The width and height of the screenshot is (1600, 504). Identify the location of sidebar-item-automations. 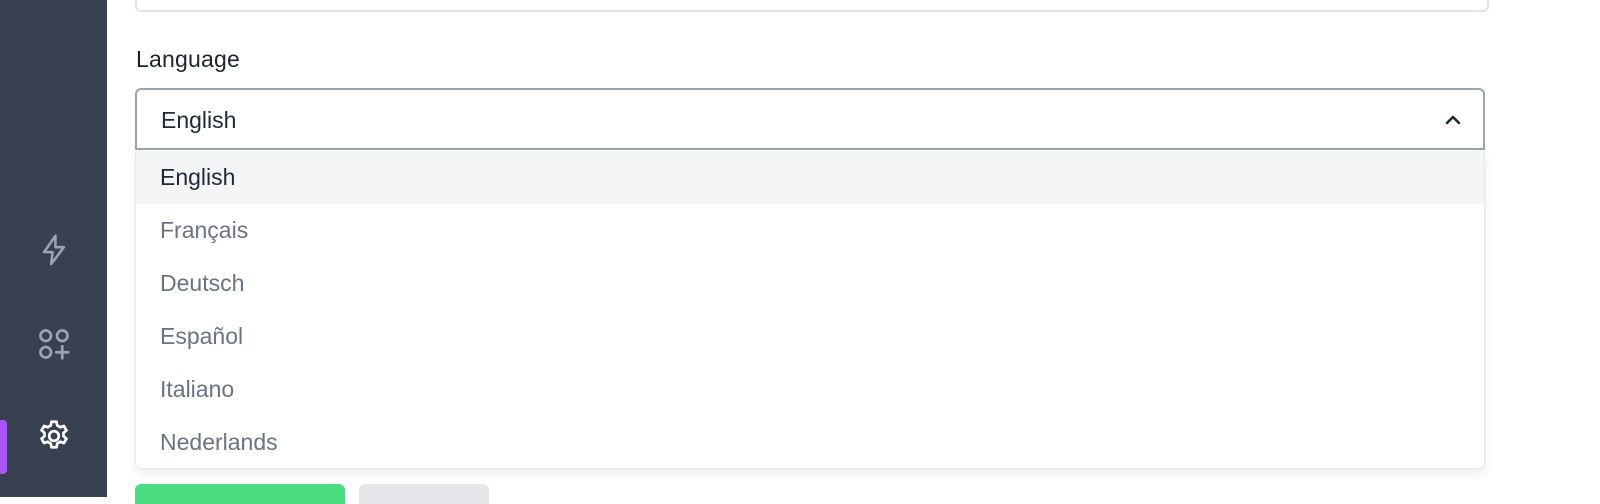
(53, 252).